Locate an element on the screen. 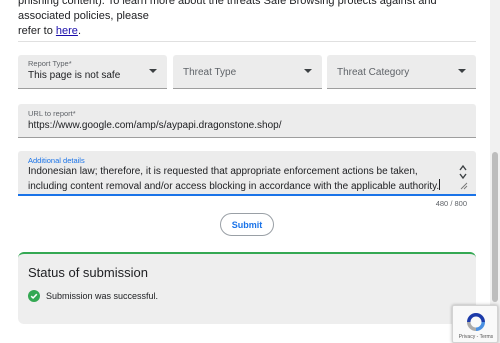 The width and height of the screenshot is (500, 343). recaptcha-links: Privacy - Terms is located at coordinates (476, 337).